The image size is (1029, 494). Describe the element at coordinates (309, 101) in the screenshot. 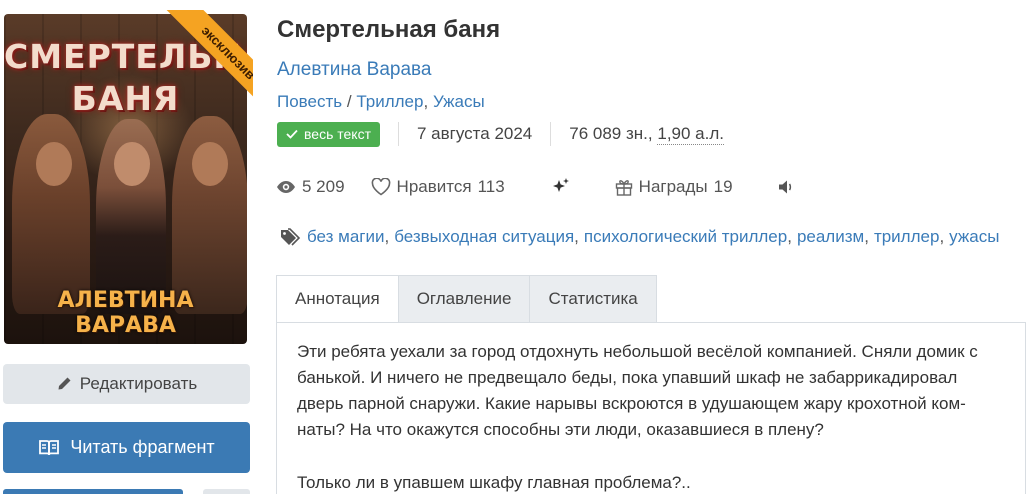

I see `genre-link-form: Повесть` at that location.